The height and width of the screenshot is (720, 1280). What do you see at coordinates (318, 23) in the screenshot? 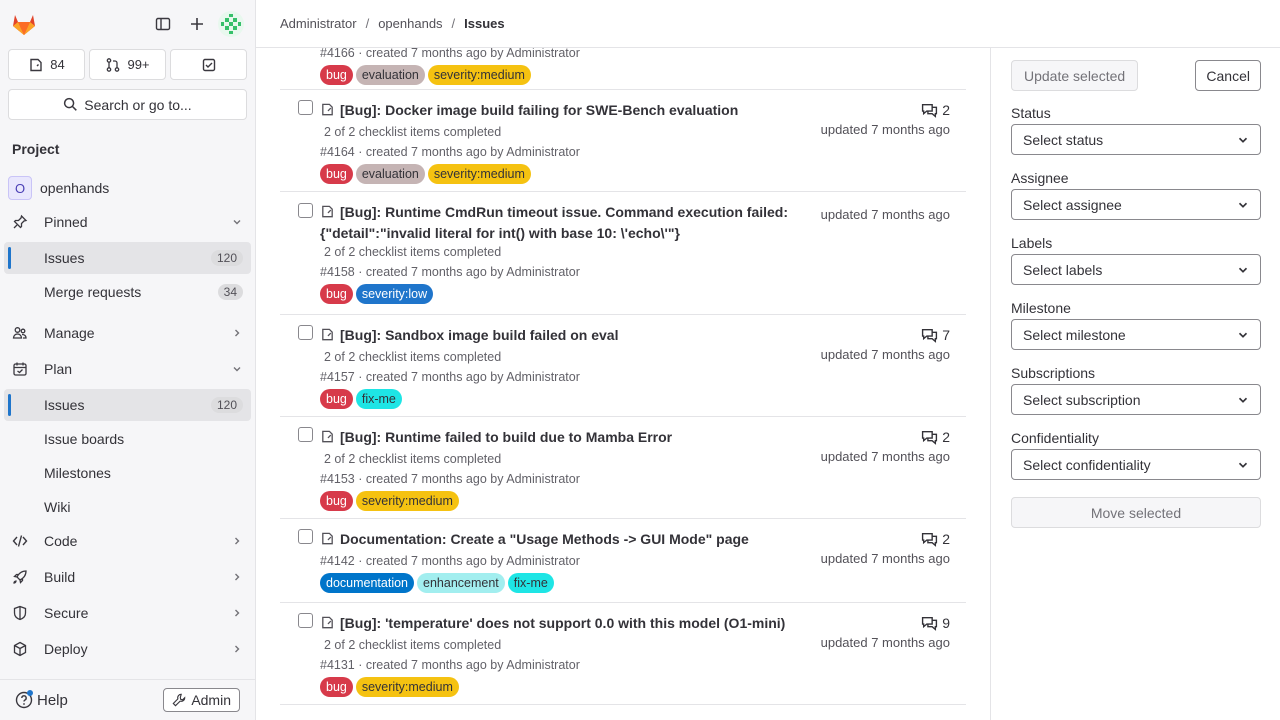
I see `breadcrumb-item: Administrator` at bounding box center [318, 23].